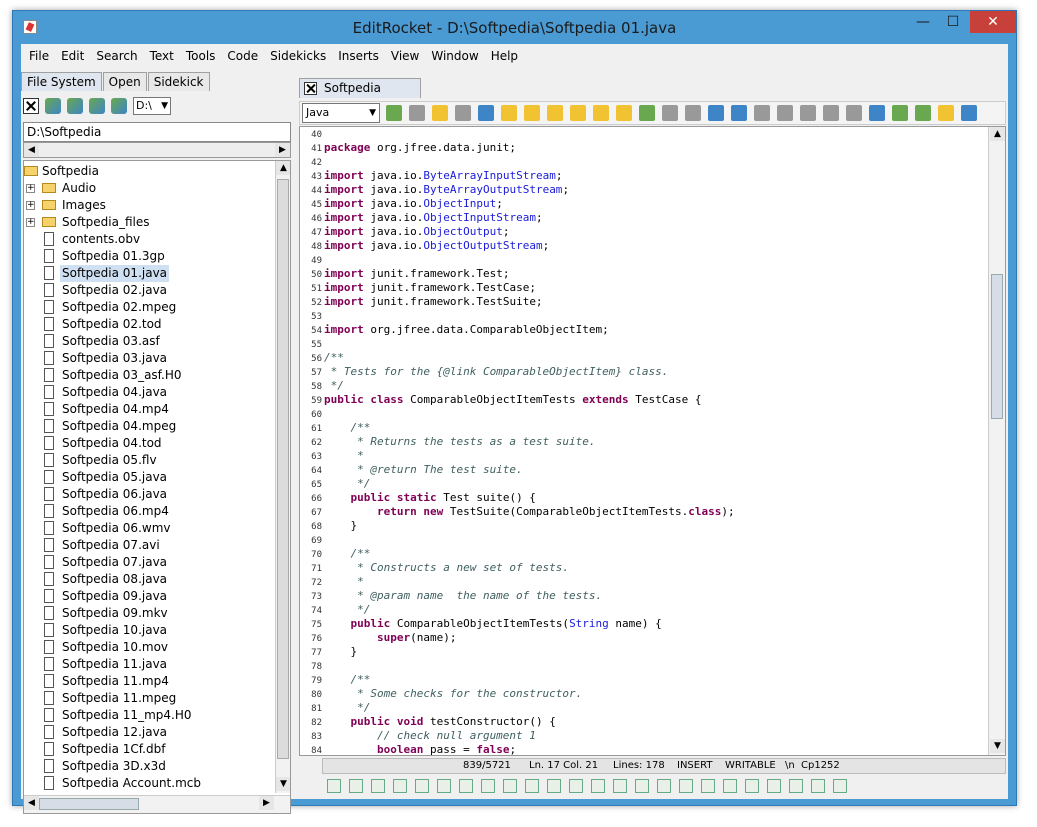  Describe the element at coordinates (730, 786) in the screenshot. I see `tree-icon` at that location.